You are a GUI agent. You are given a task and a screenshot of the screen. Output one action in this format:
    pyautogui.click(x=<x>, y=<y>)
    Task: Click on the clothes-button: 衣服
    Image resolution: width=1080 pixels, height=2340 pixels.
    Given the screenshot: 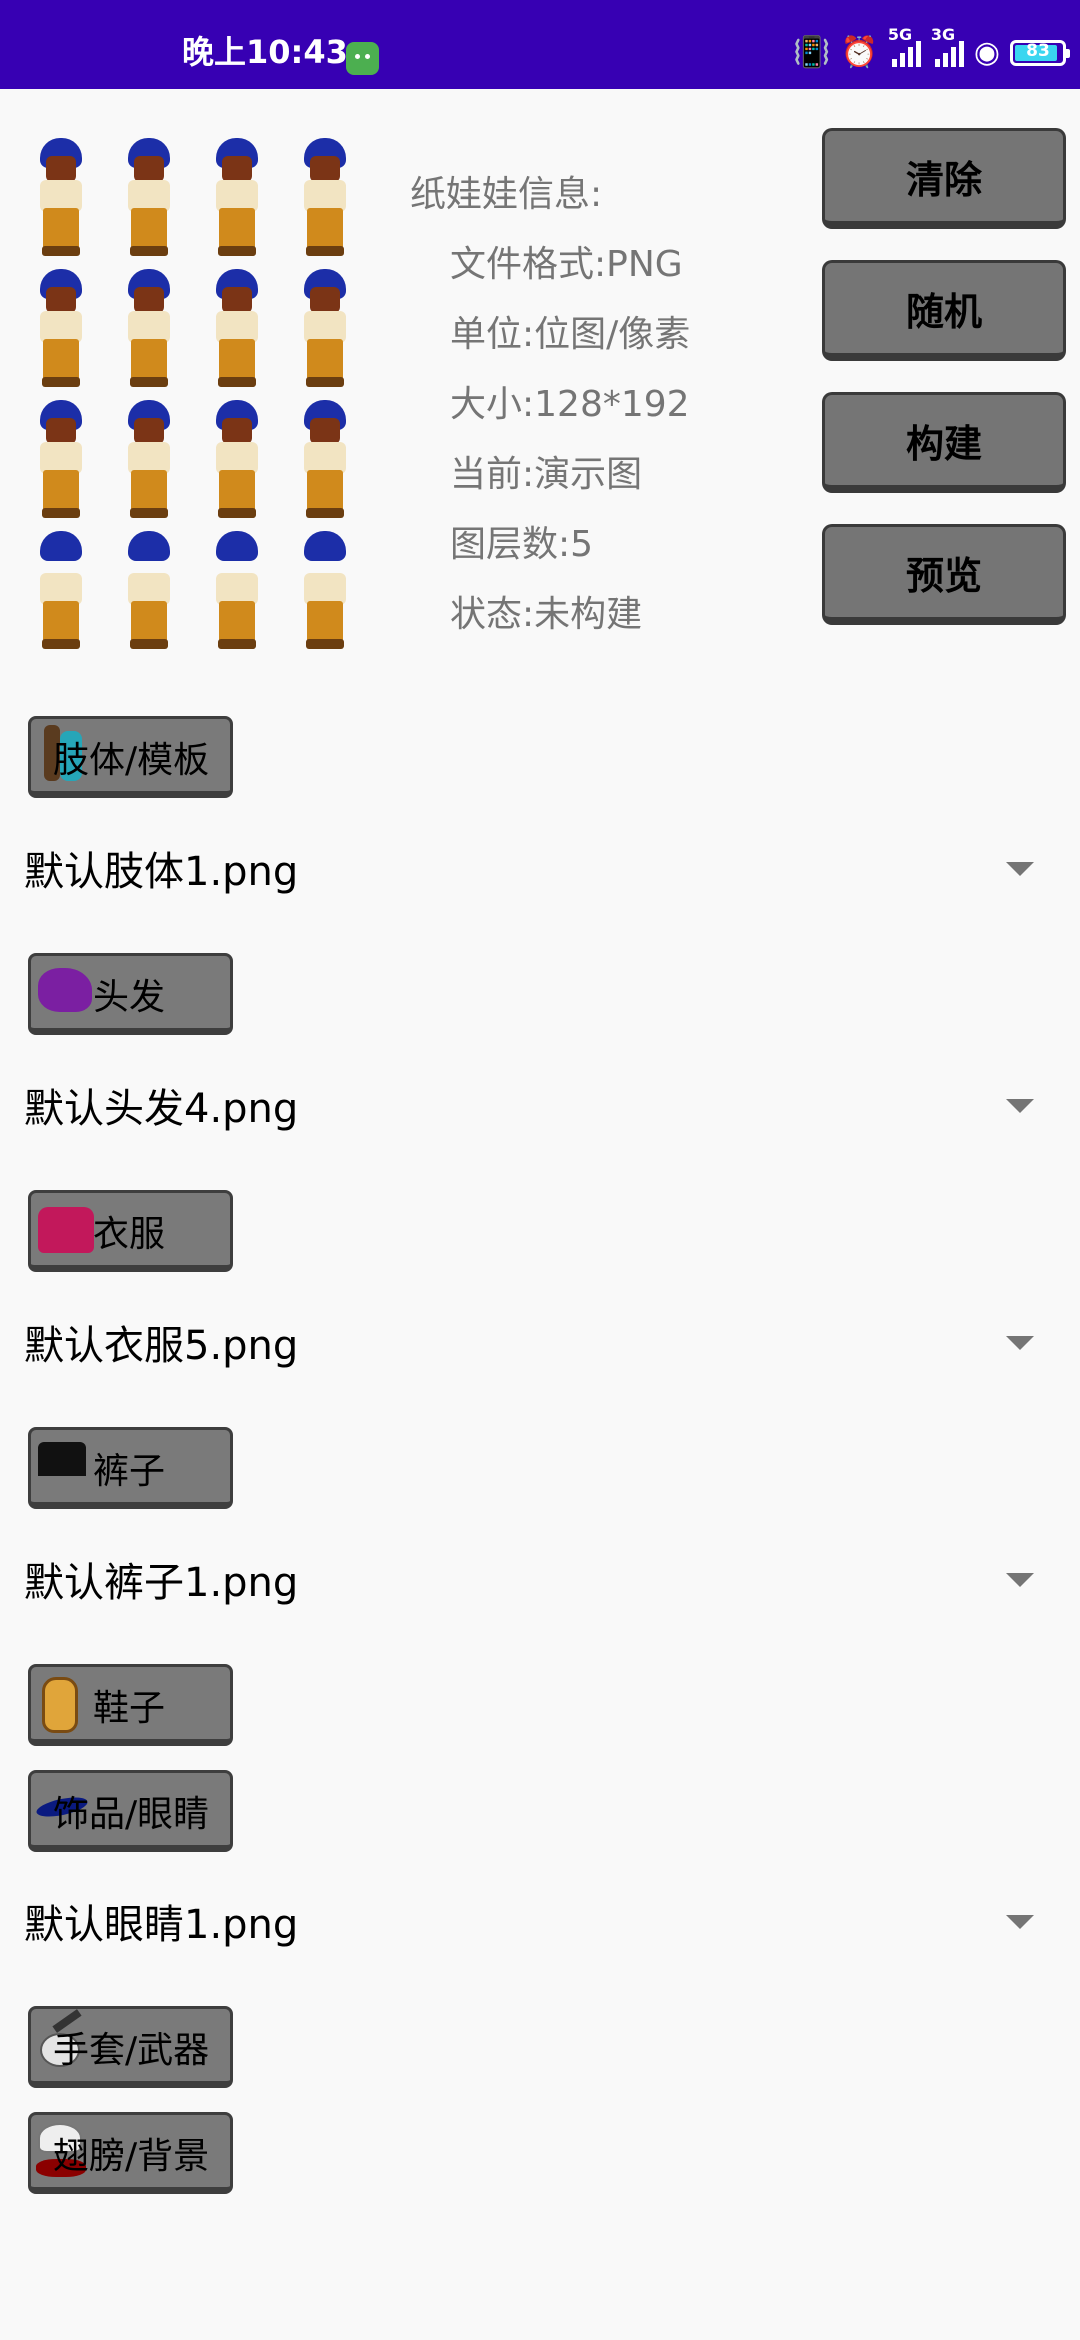 What is the action you would take?
    pyautogui.click(x=130, y=1231)
    